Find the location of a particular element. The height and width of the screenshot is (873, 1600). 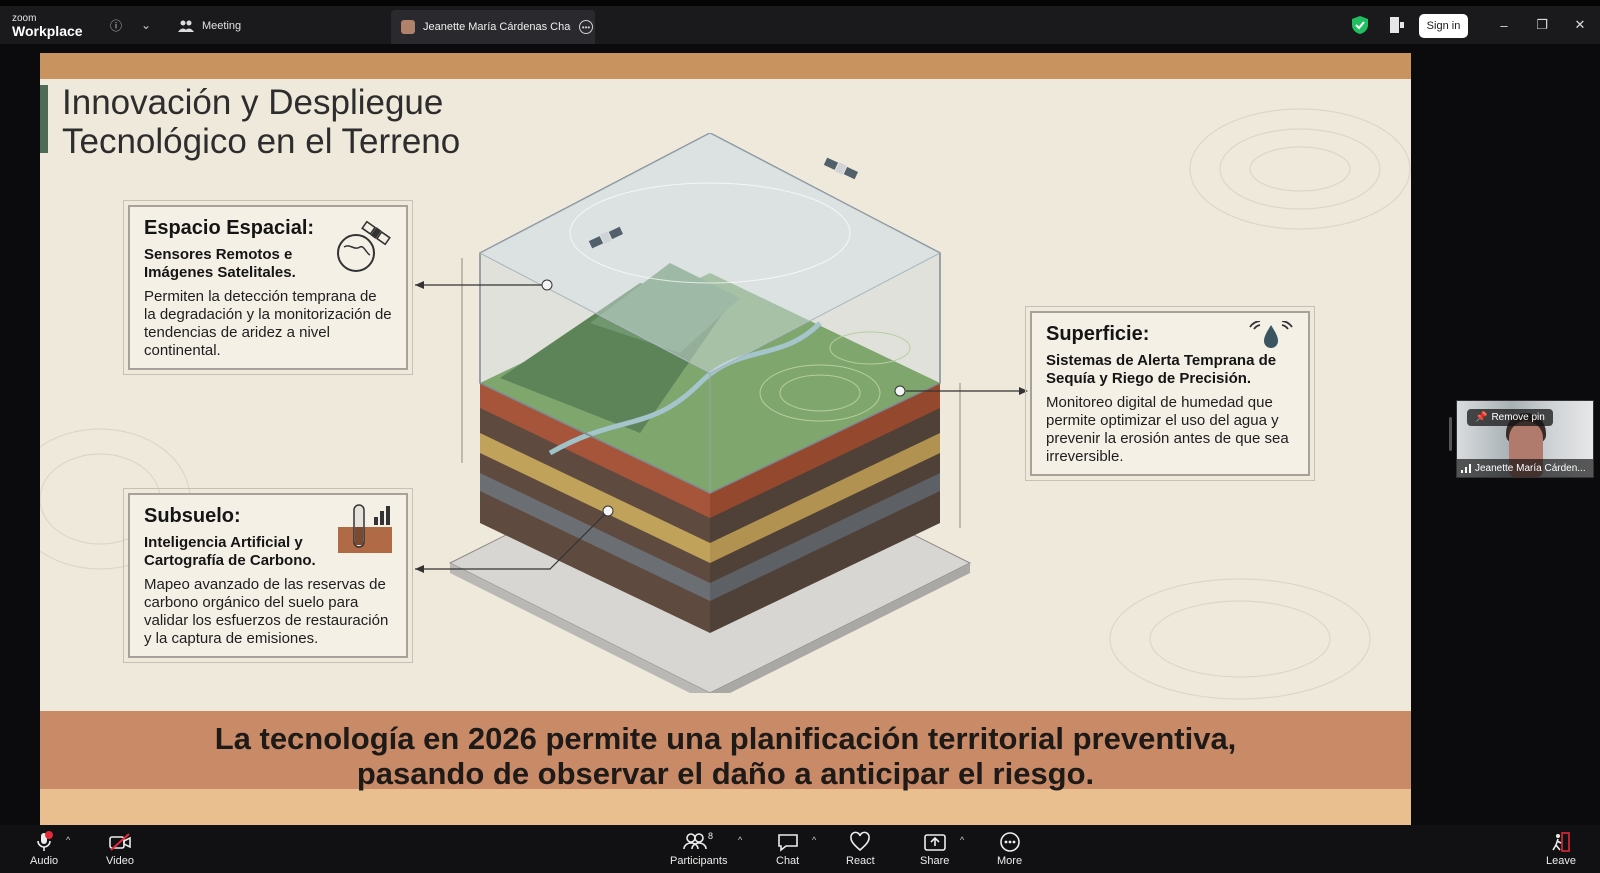

zoom-workplace-logo: zoom Workplace is located at coordinates (47, 26).